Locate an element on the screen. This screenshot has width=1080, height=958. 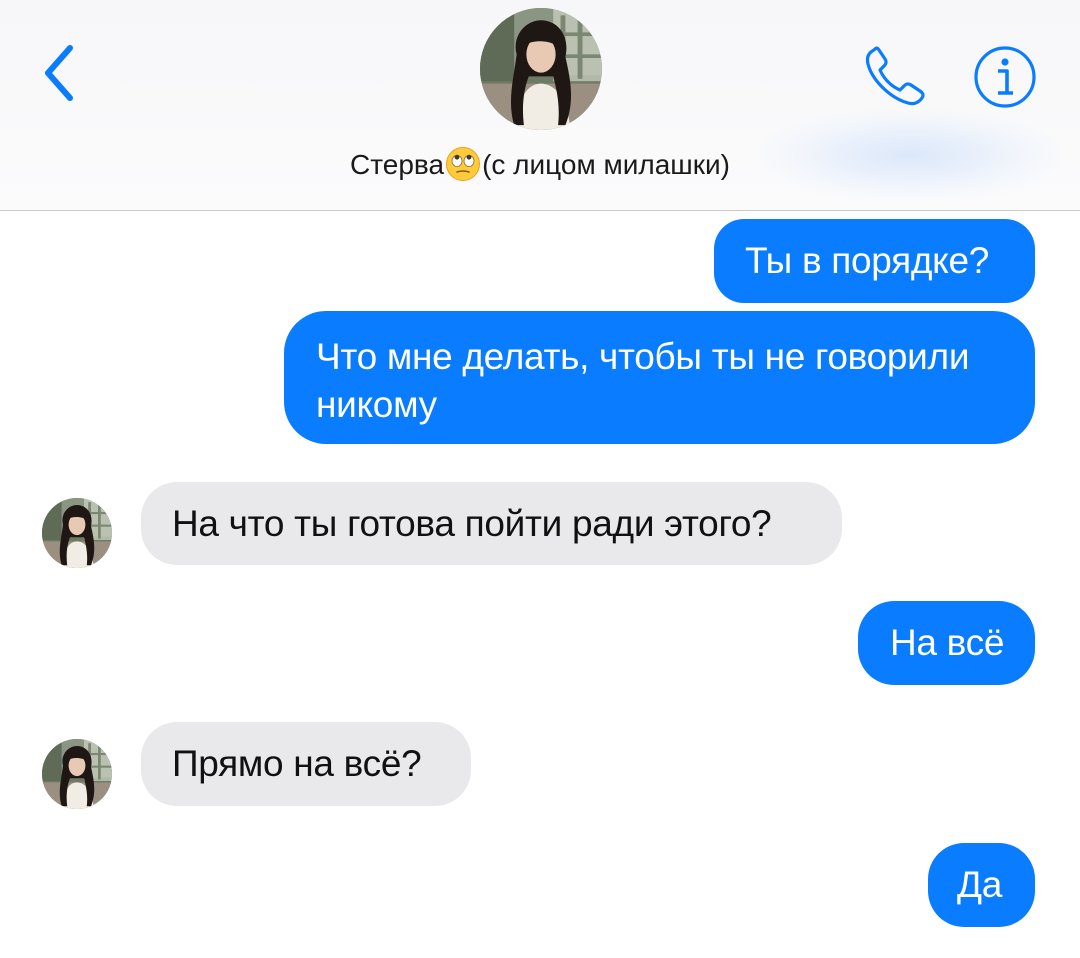
contact-name-part: (с лицом милашки) is located at coordinates (606, 164).